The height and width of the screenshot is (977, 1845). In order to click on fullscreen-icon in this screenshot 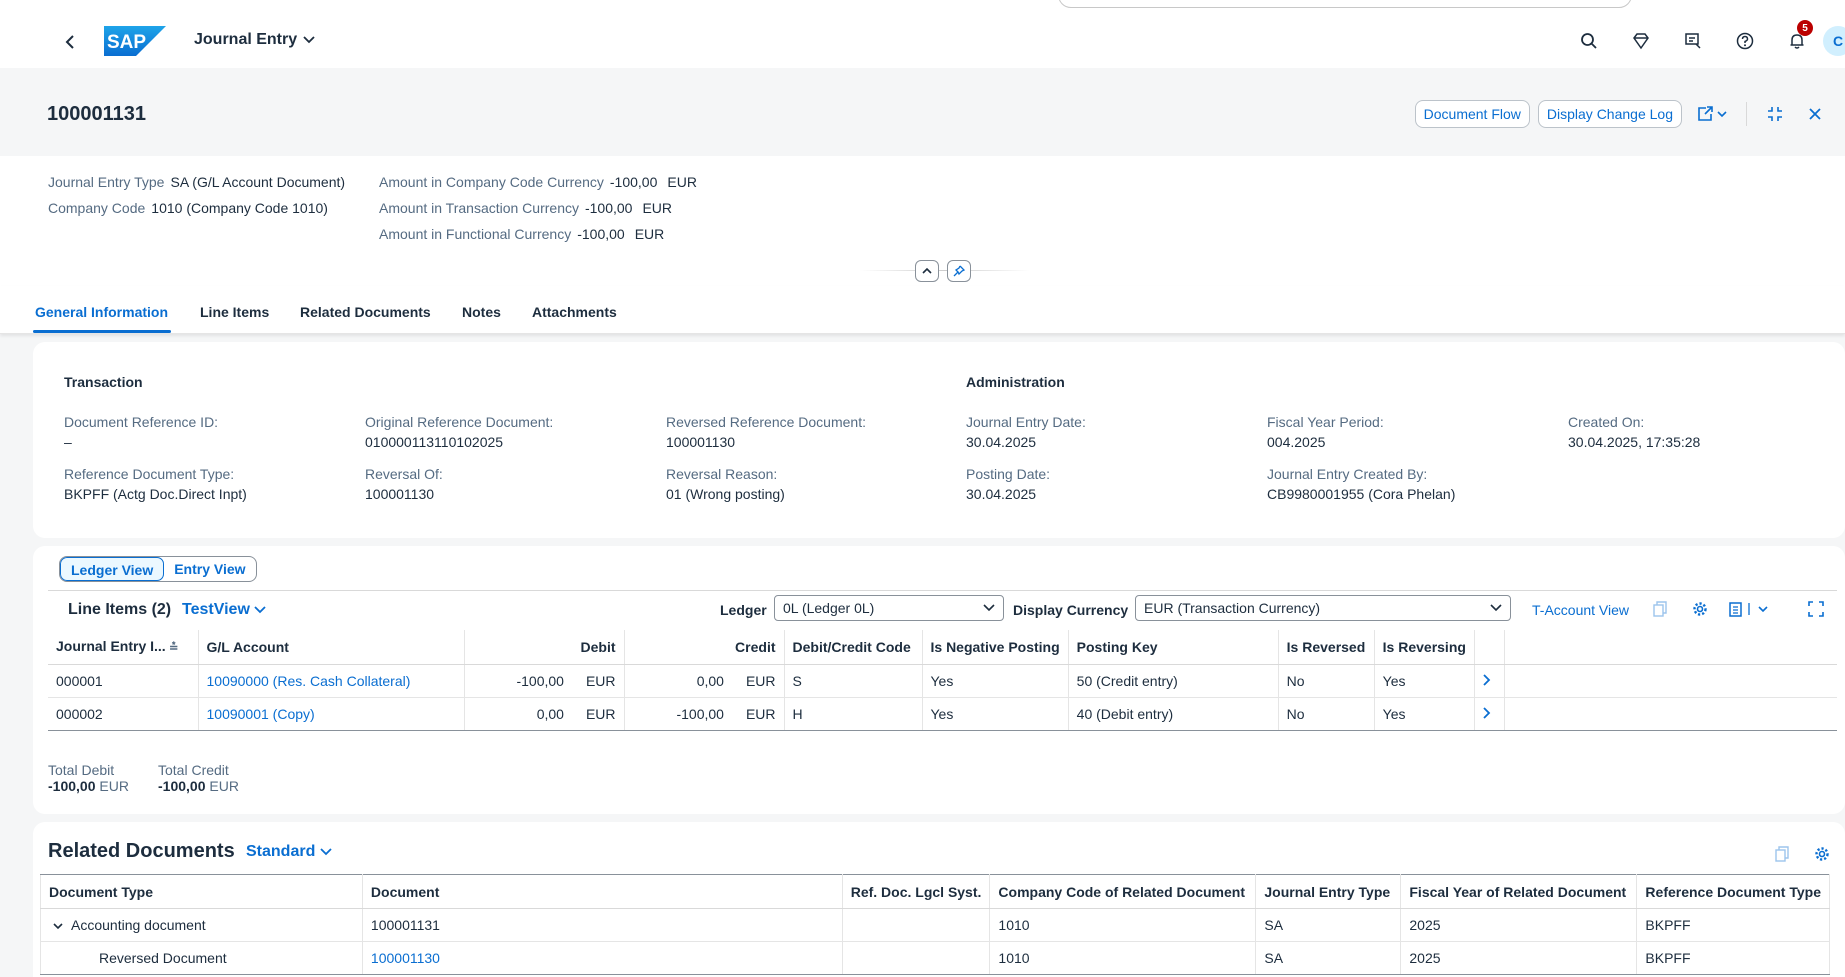, I will do `click(1816, 609)`.